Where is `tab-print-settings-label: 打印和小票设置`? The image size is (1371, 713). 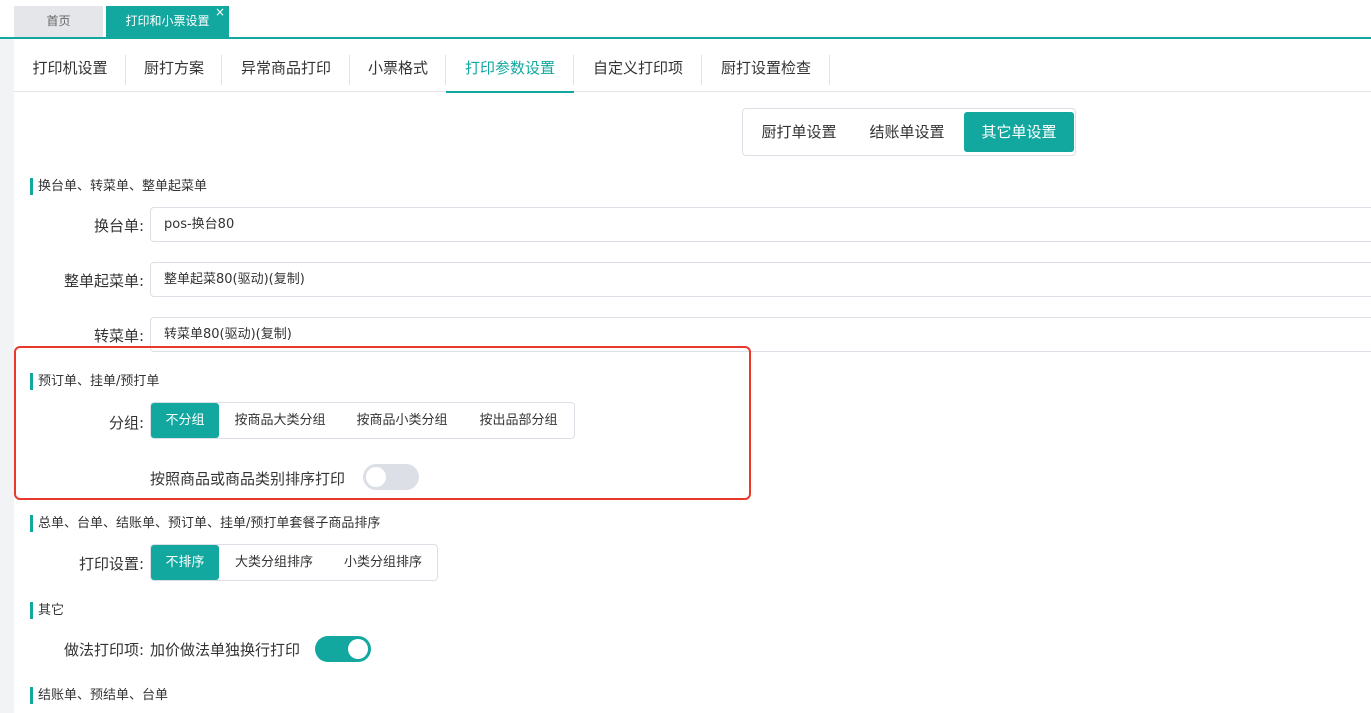
tab-print-settings-label: 打印和小票设置 is located at coordinates (167, 21).